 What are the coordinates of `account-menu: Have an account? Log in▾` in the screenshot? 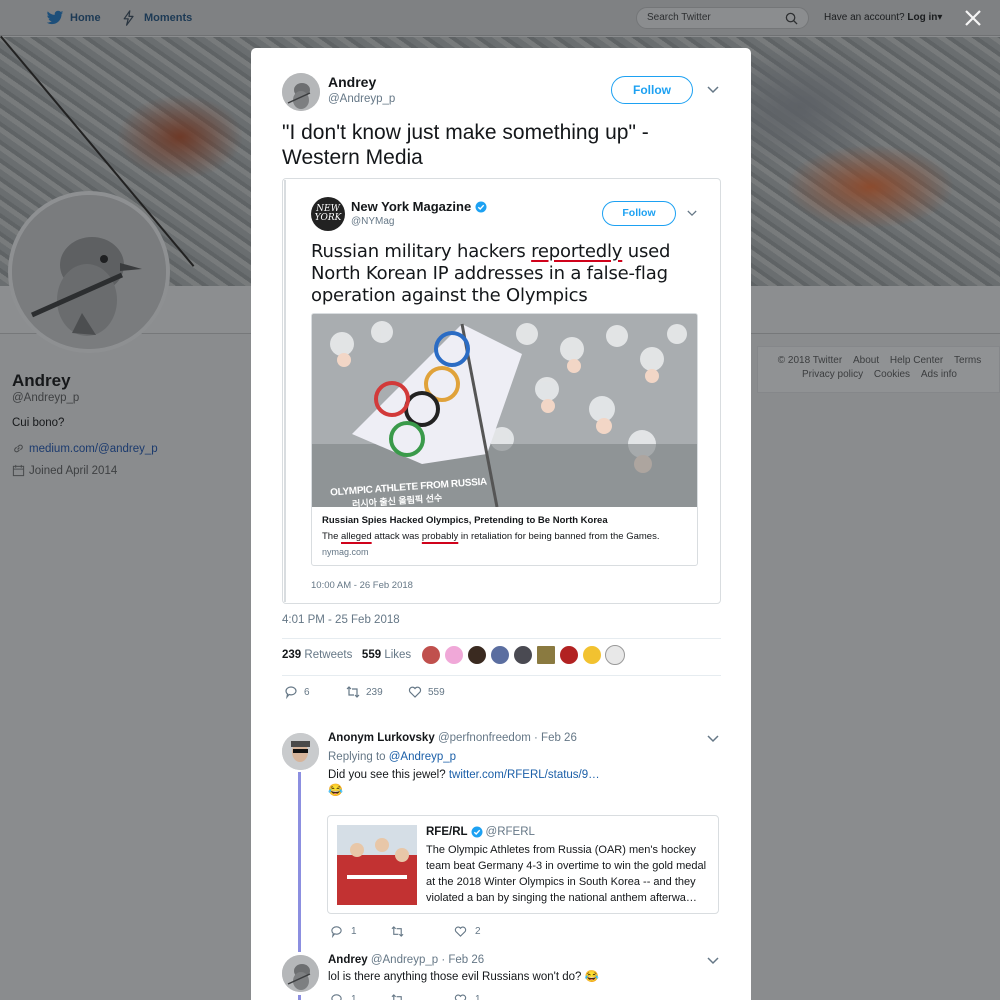 It's located at (883, 17).